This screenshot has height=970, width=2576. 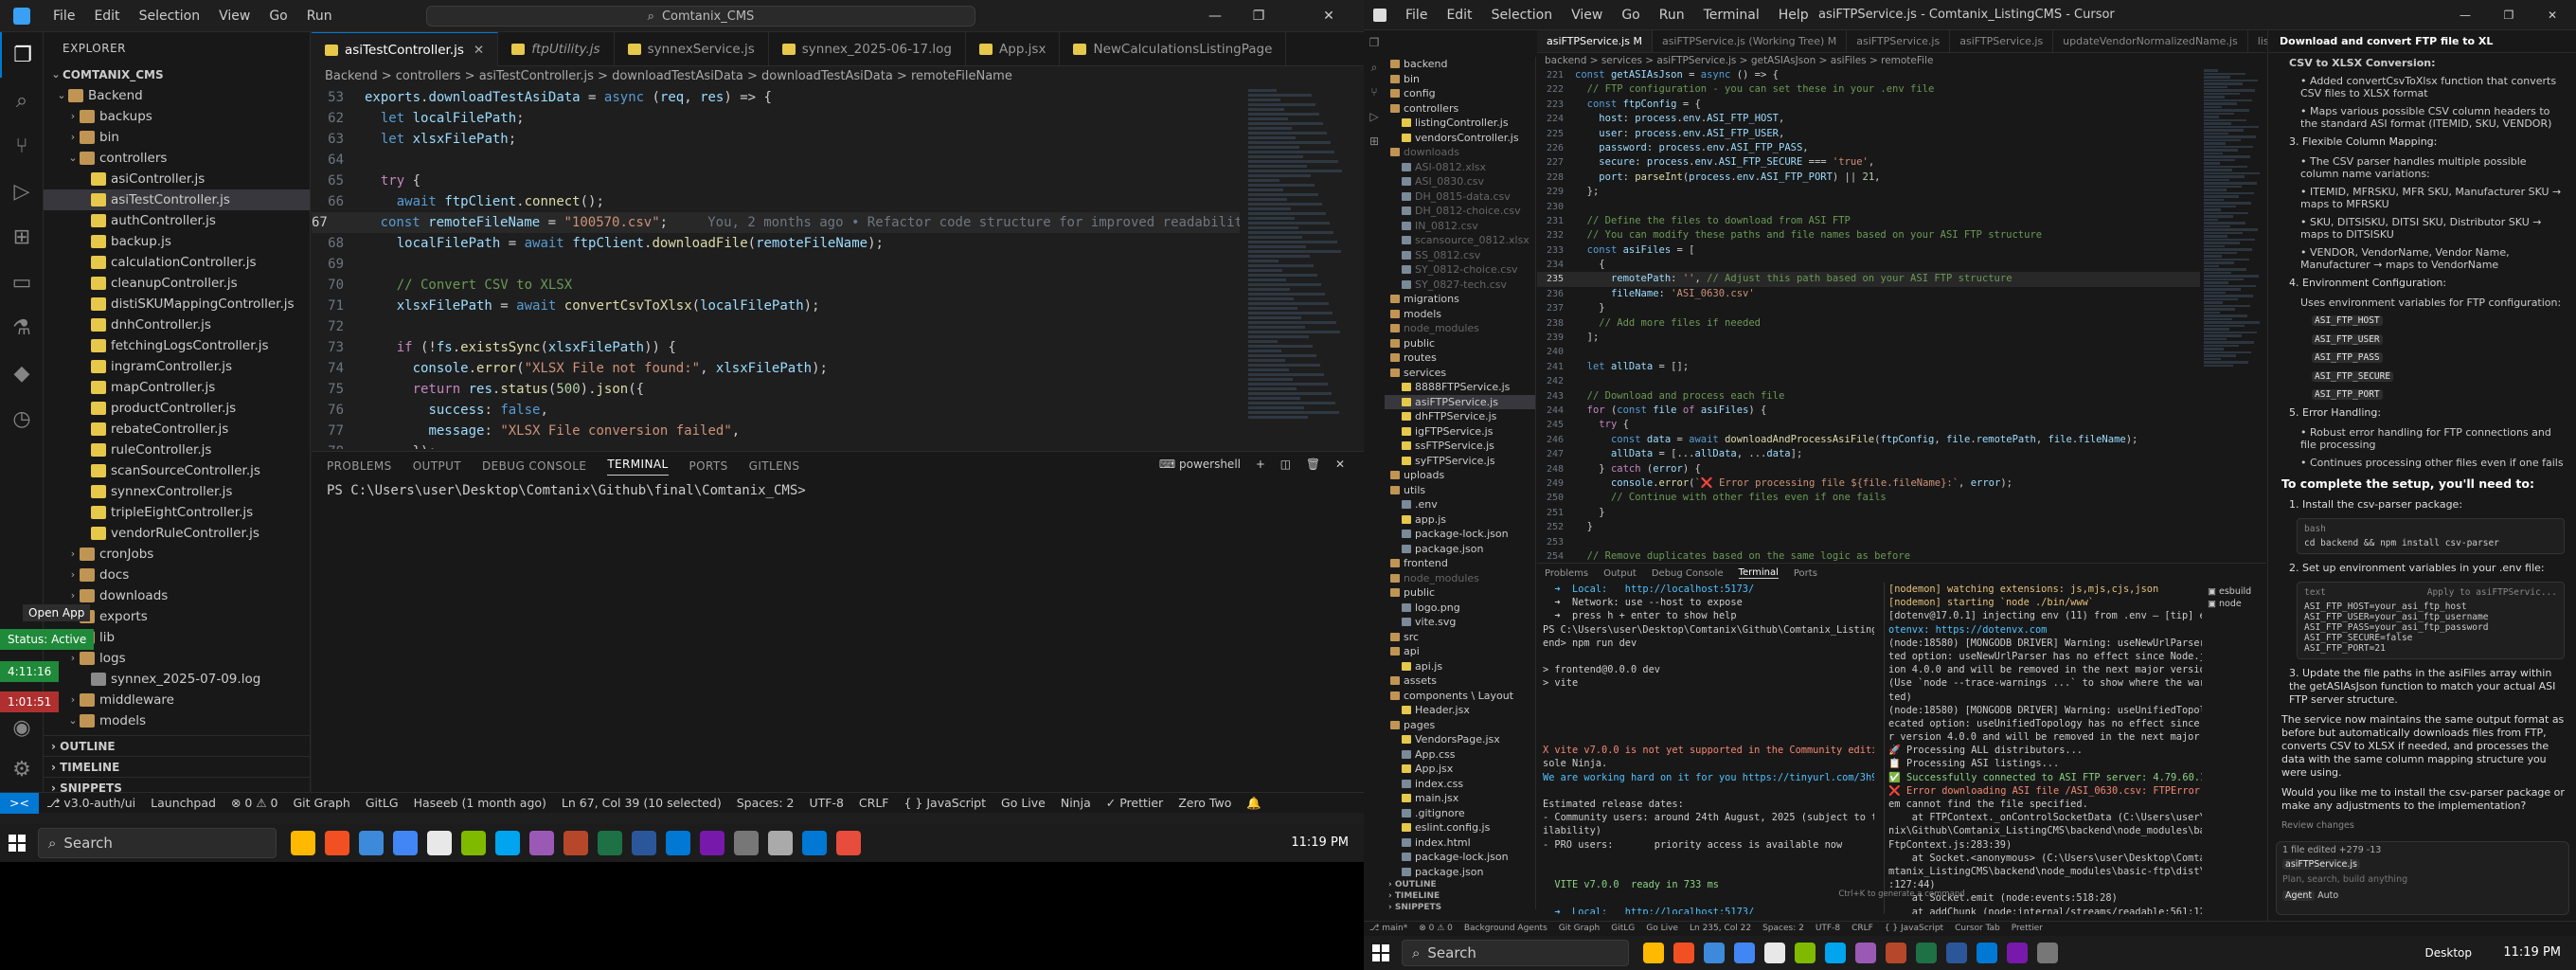 I want to click on folder-item: config, so click(x=1460, y=93).